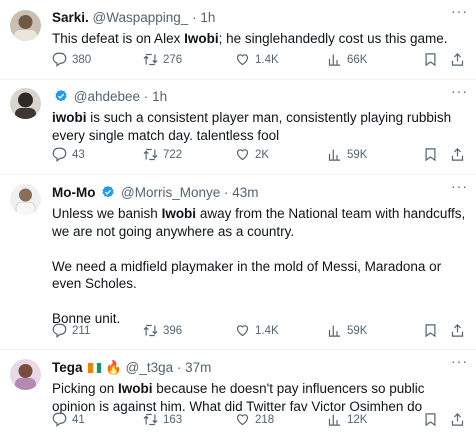 This screenshot has width=476, height=438. Describe the element at coordinates (113, 367) in the screenshot. I see `fire-emoji: 🔥` at that location.